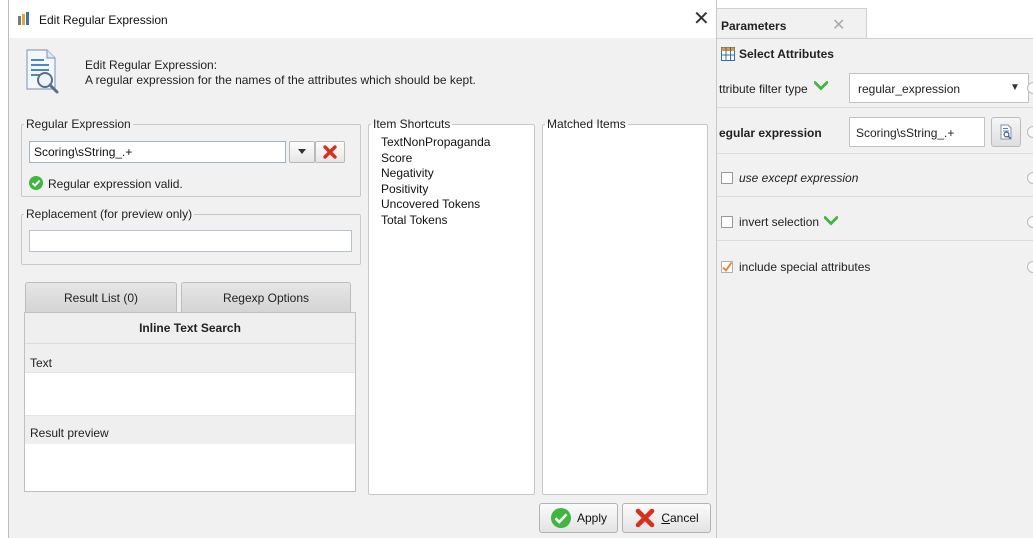  I want to click on parameters-tabbar: Parameters ✕, so click(875, 19).